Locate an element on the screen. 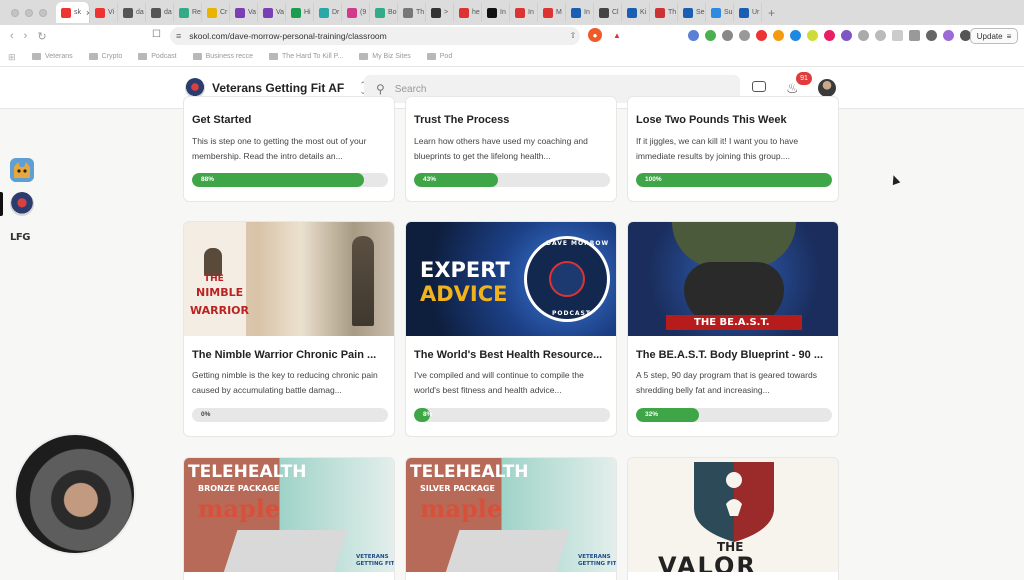 The image size is (1024, 580). community-icon-cat is located at coordinates (22, 170).